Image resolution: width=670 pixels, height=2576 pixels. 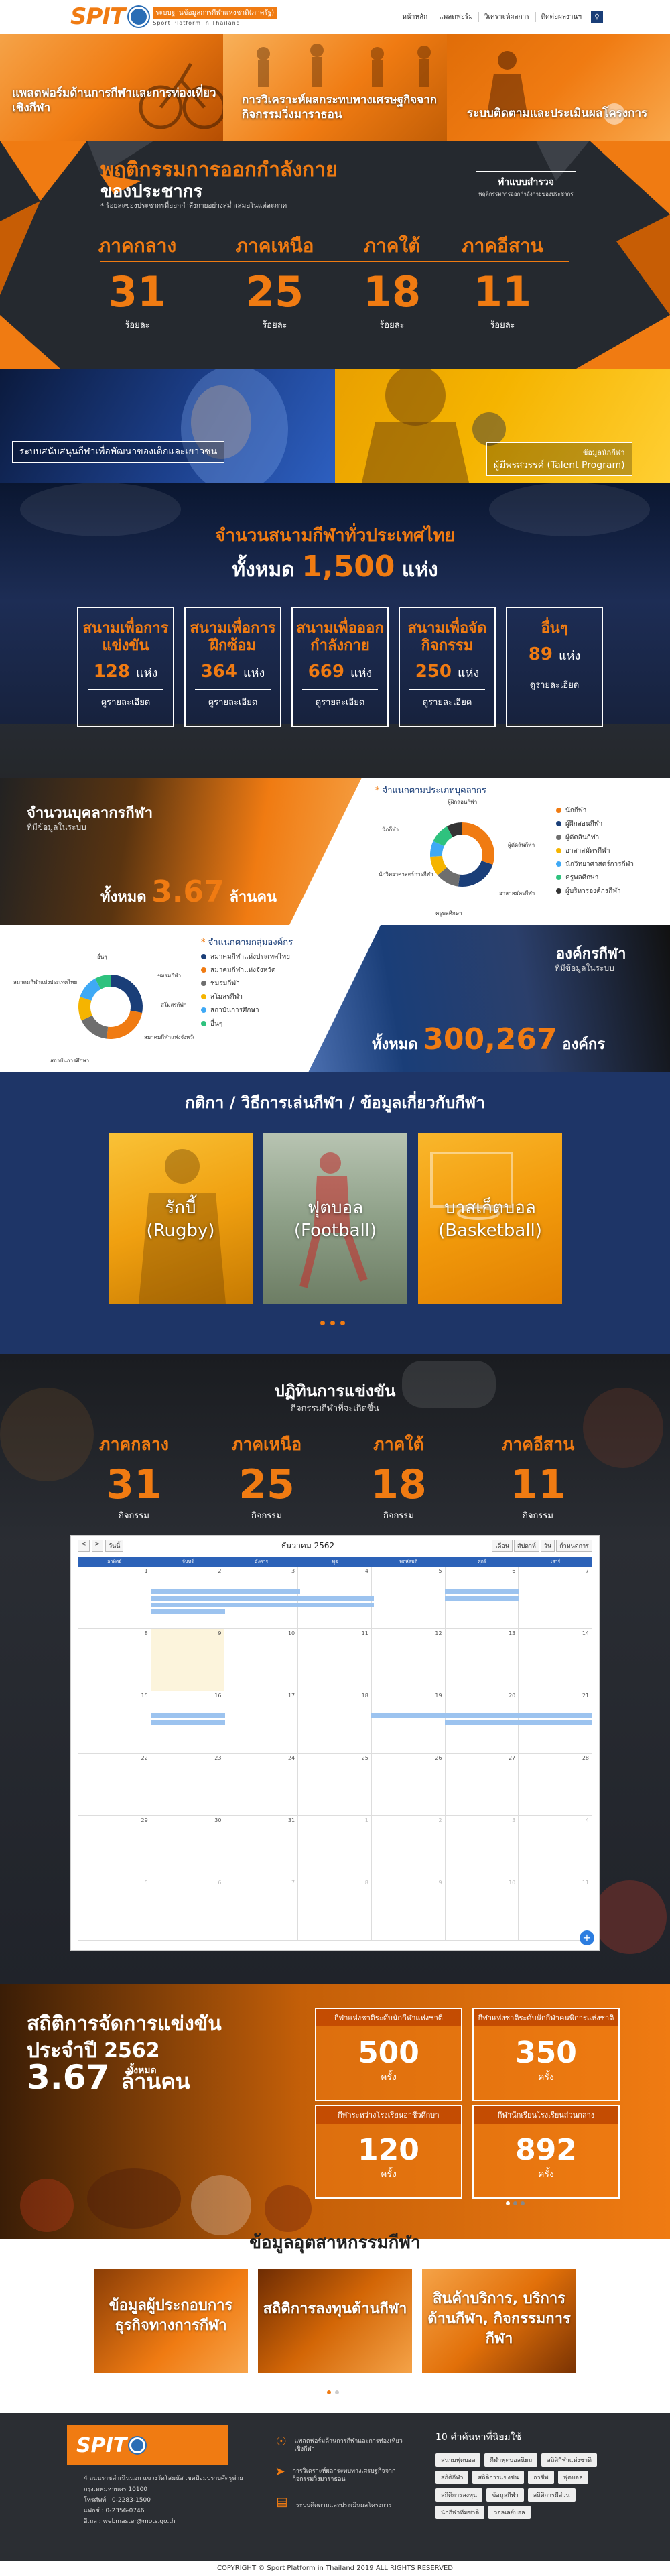 I want to click on nav-analysis: วิเคราะห์ผลการ, so click(x=508, y=16).